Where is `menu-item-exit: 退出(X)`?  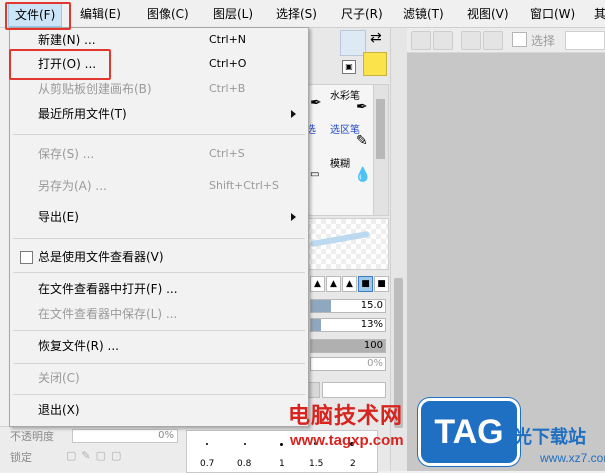
menu-item-exit: 退出(X) is located at coordinates (159, 410).